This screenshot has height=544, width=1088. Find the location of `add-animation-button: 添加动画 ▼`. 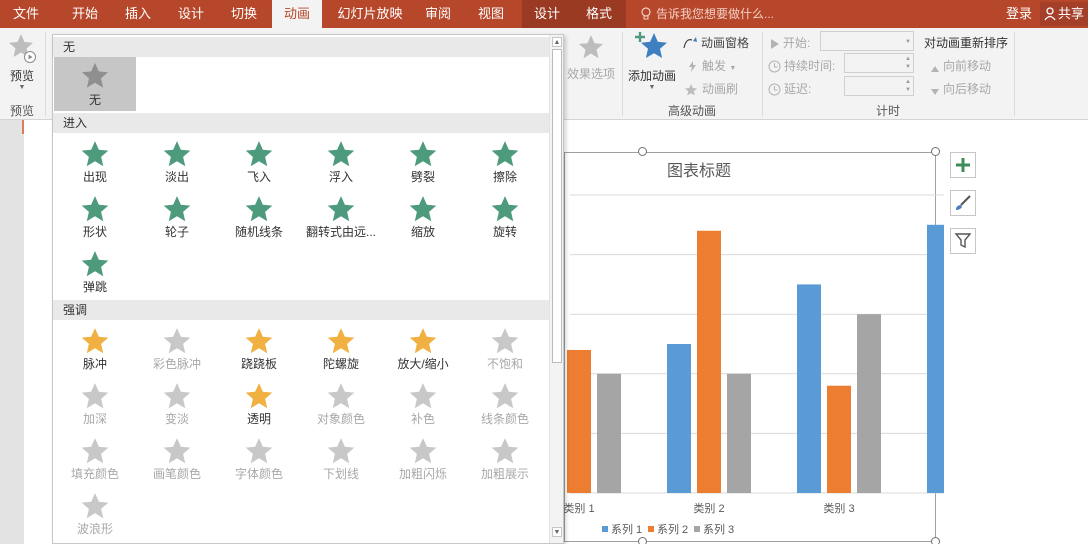

add-animation-button: 添加动画 ▼ is located at coordinates (652, 65).